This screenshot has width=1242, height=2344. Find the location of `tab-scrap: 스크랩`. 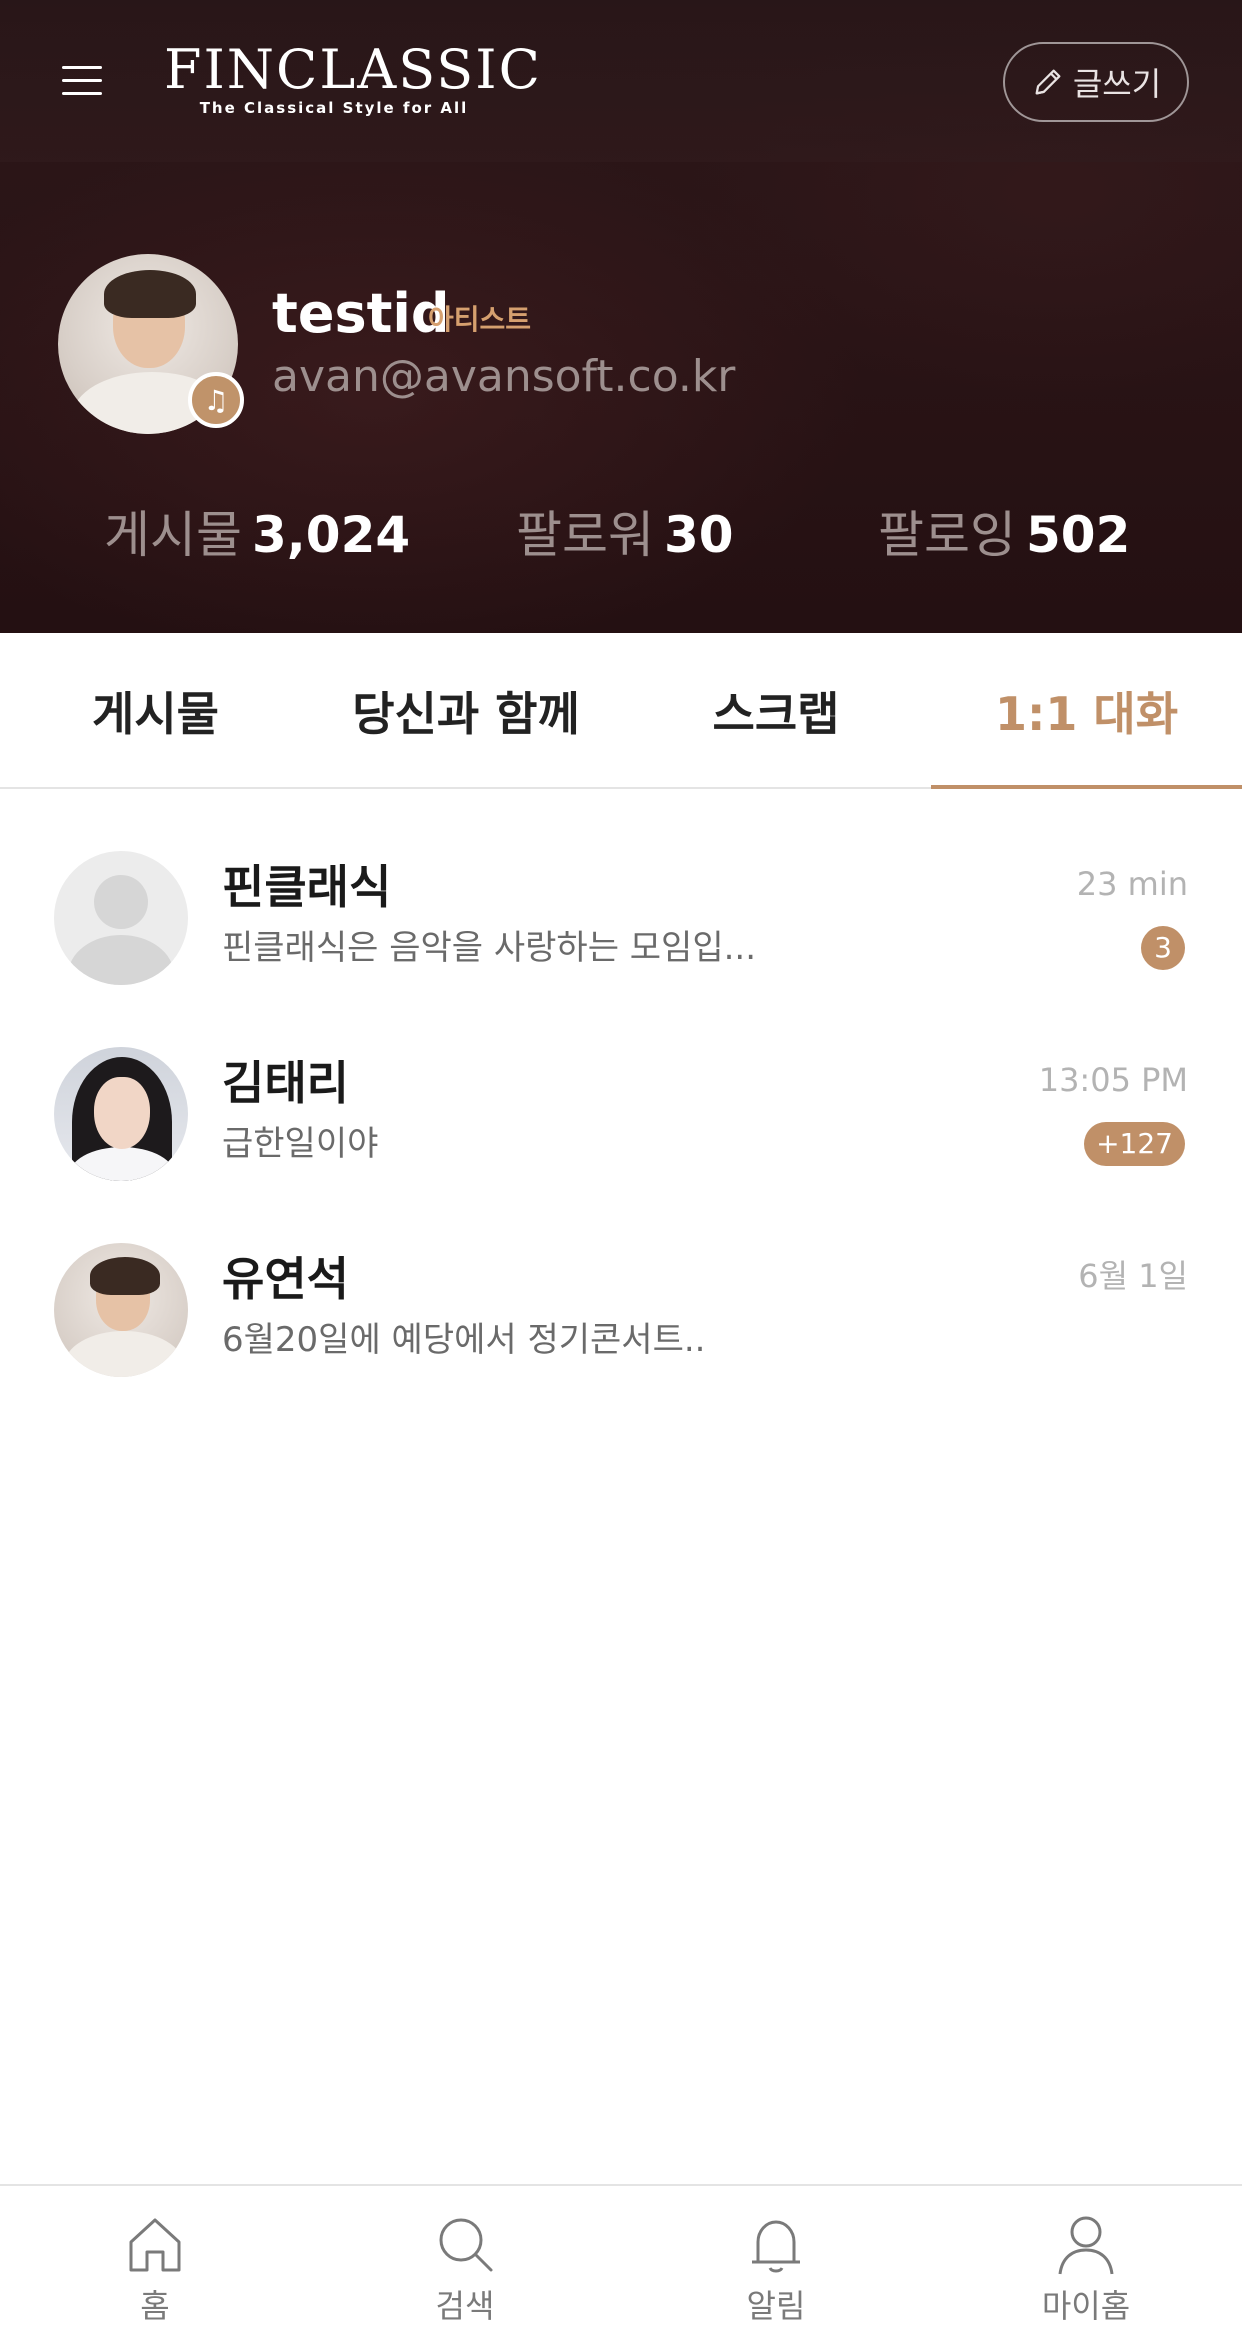

tab-scrap: 스크랩 is located at coordinates (776, 711).